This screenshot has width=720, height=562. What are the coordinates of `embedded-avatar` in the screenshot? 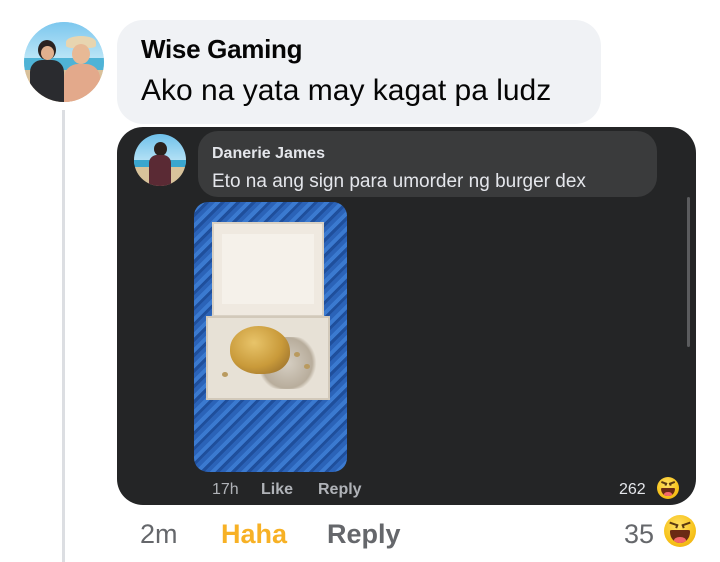 It's located at (160, 160).